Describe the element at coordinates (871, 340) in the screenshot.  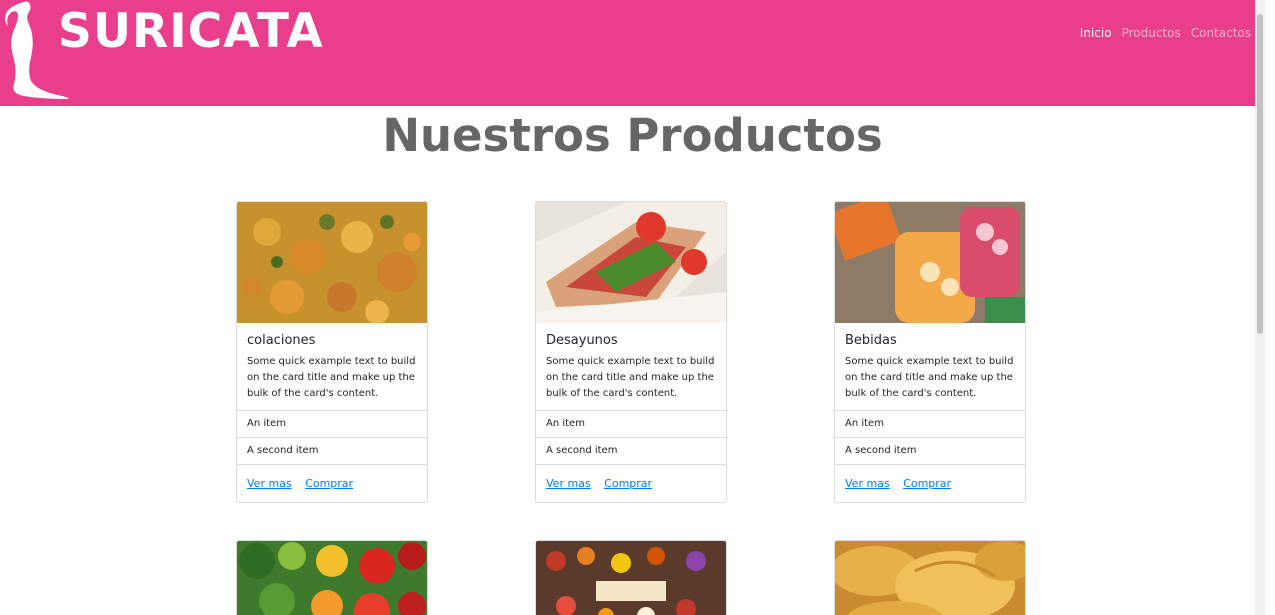
I see `card-title: Bebidas` at that location.